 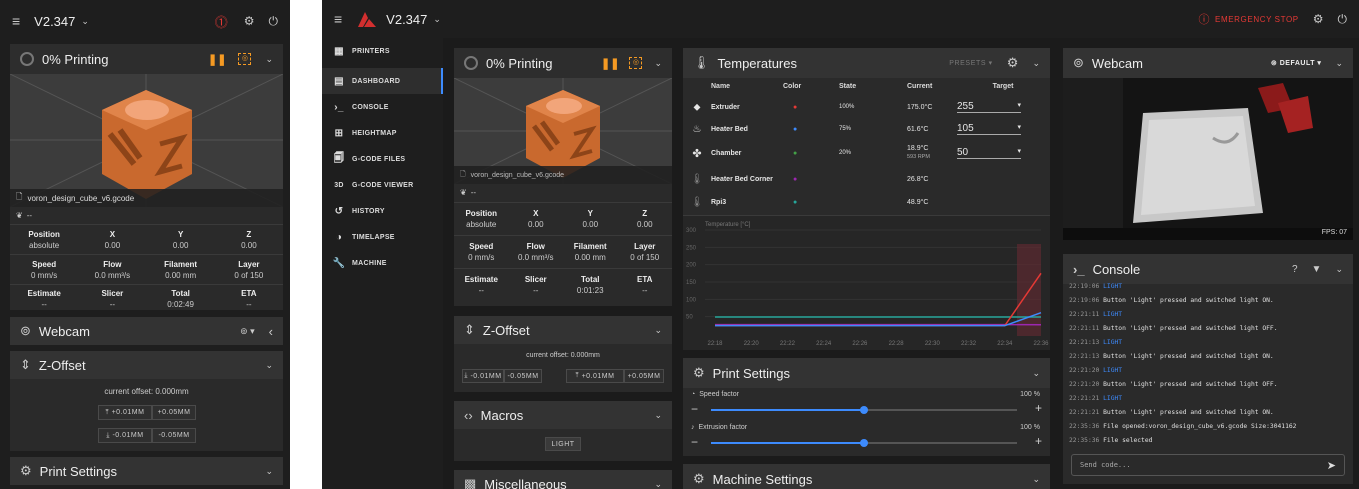 What do you see at coordinates (1003, 86) in the screenshot?
I see `col-target: Target` at bounding box center [1003, 86].